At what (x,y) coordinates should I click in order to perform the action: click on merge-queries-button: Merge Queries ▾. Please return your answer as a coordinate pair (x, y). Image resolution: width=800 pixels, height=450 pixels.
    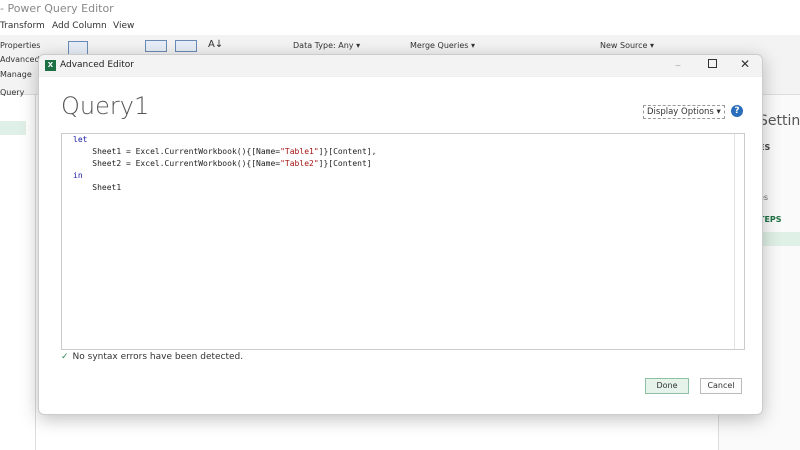
    Looking at the image, I should click on (442, 45).